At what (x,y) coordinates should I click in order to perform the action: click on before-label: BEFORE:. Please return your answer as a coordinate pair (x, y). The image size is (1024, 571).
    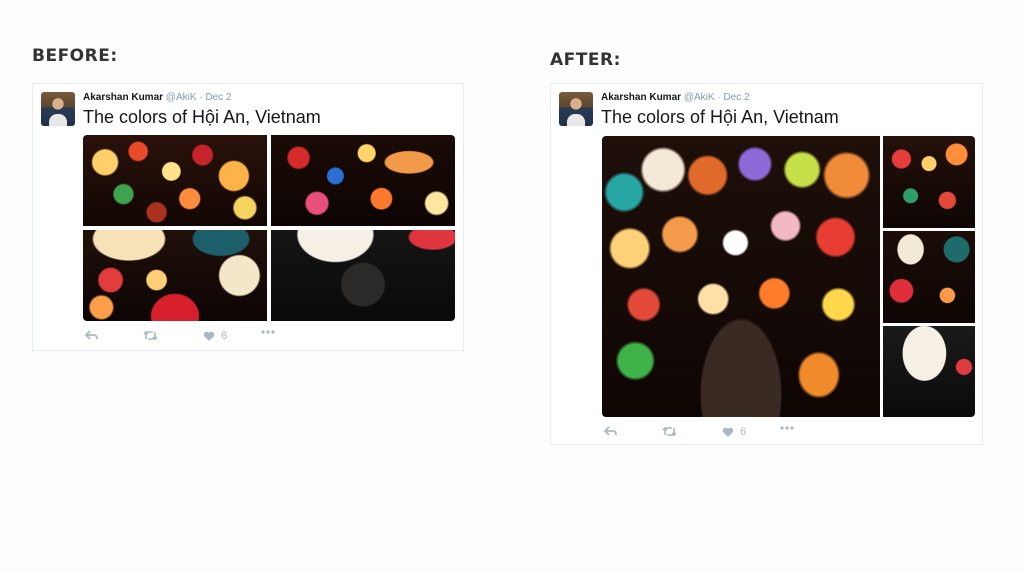
    Looking at the image, I should click on (75, 56).